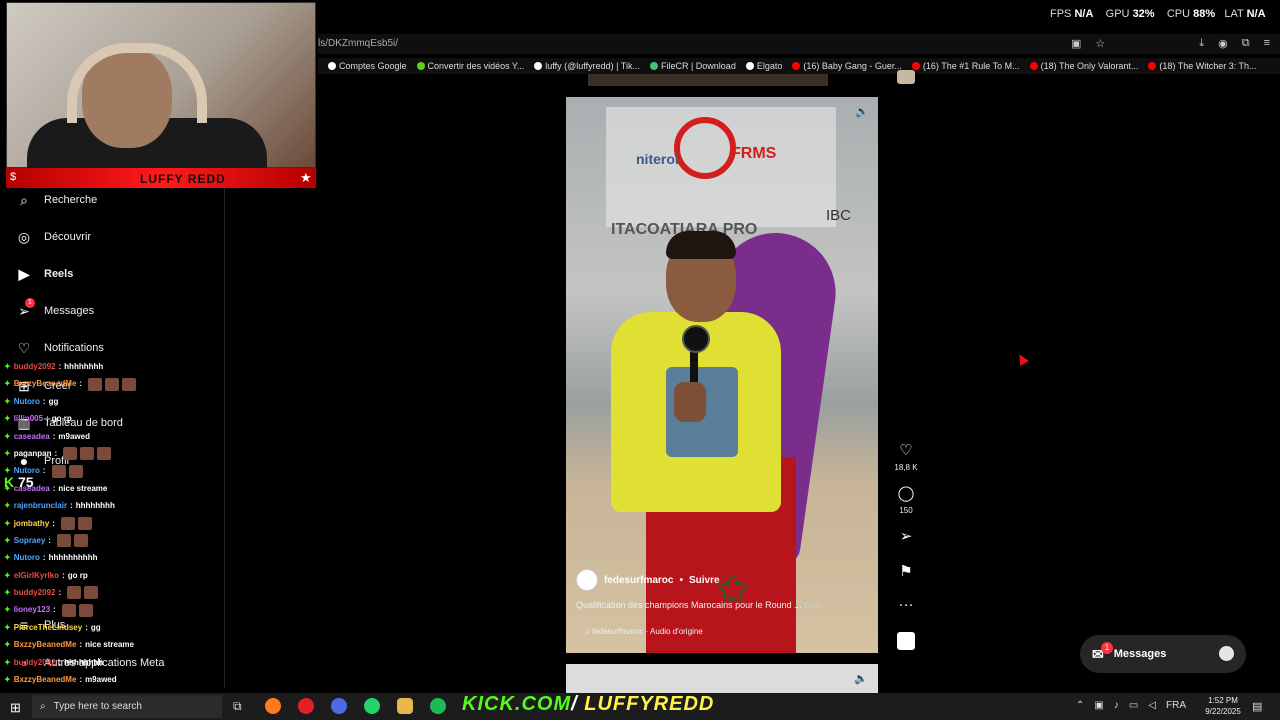 This screenshot has height=720, width=1280. Describe the element at coordinates (1133, 705) in the screenshot. I see `battery-icon: ▭` at that location.